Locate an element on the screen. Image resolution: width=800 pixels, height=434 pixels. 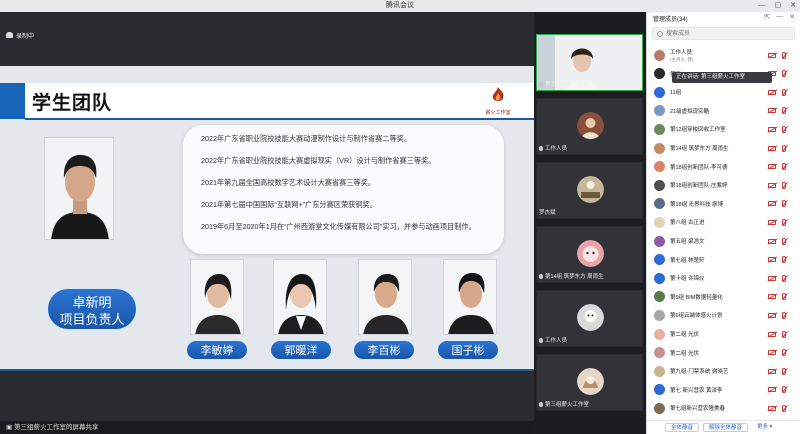
share-status-icon: ▣ is located at coordinates (10, 427).